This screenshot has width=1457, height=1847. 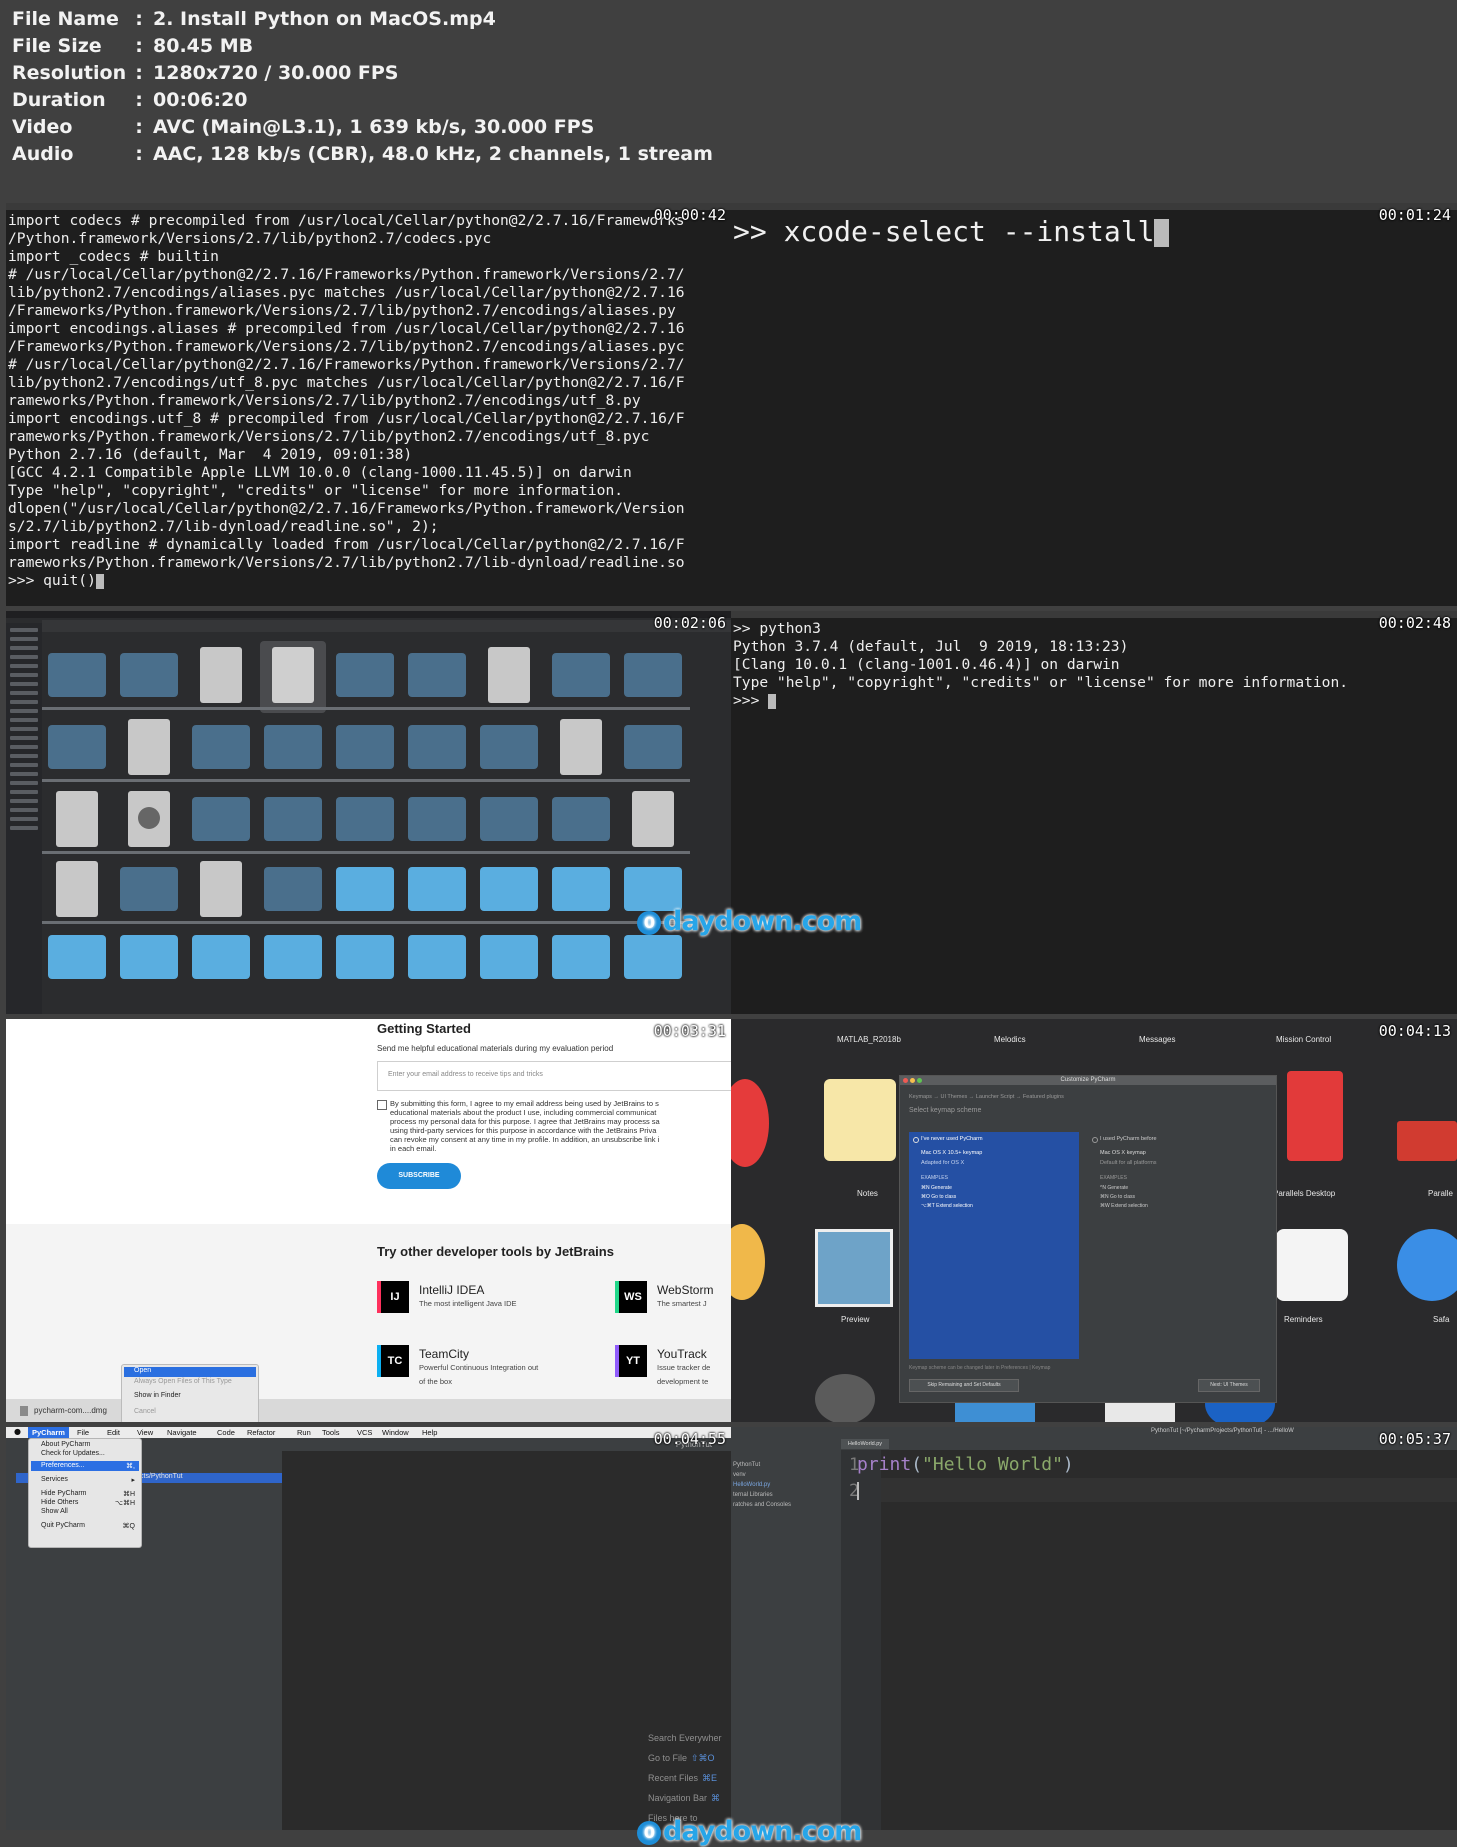 I want to click on tree-item: ternal Libraries, so click(x=753, y=1495).